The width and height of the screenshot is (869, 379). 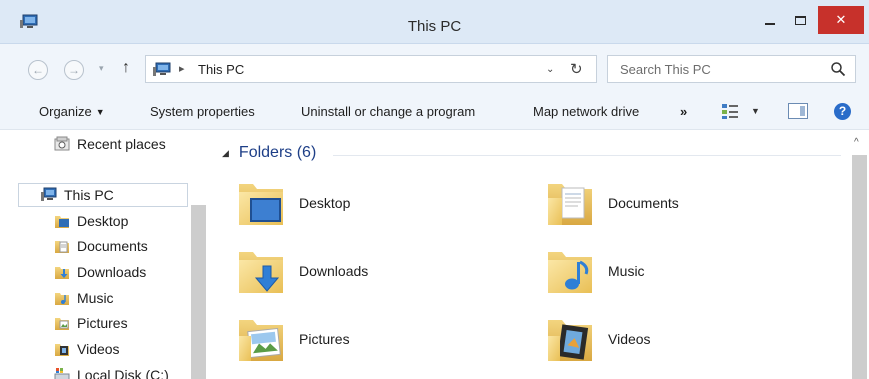 I want to click on sidebar-item-label: Recent places, so click(x=121, y=144).